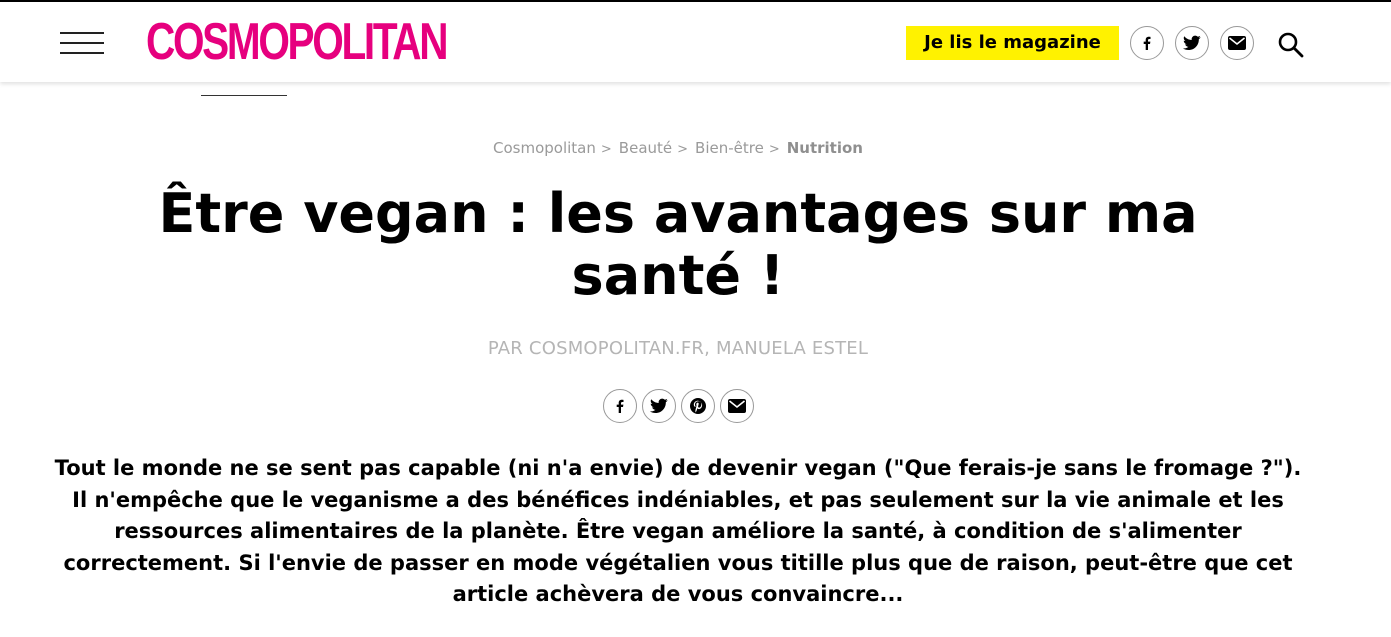 The height and width of the screenshot is (637, 1391). What do you see at coordinates (297, 42) in the screenshot?
I see `site-logo: COSMOPOLITAN` at bounding box center [297, 42].